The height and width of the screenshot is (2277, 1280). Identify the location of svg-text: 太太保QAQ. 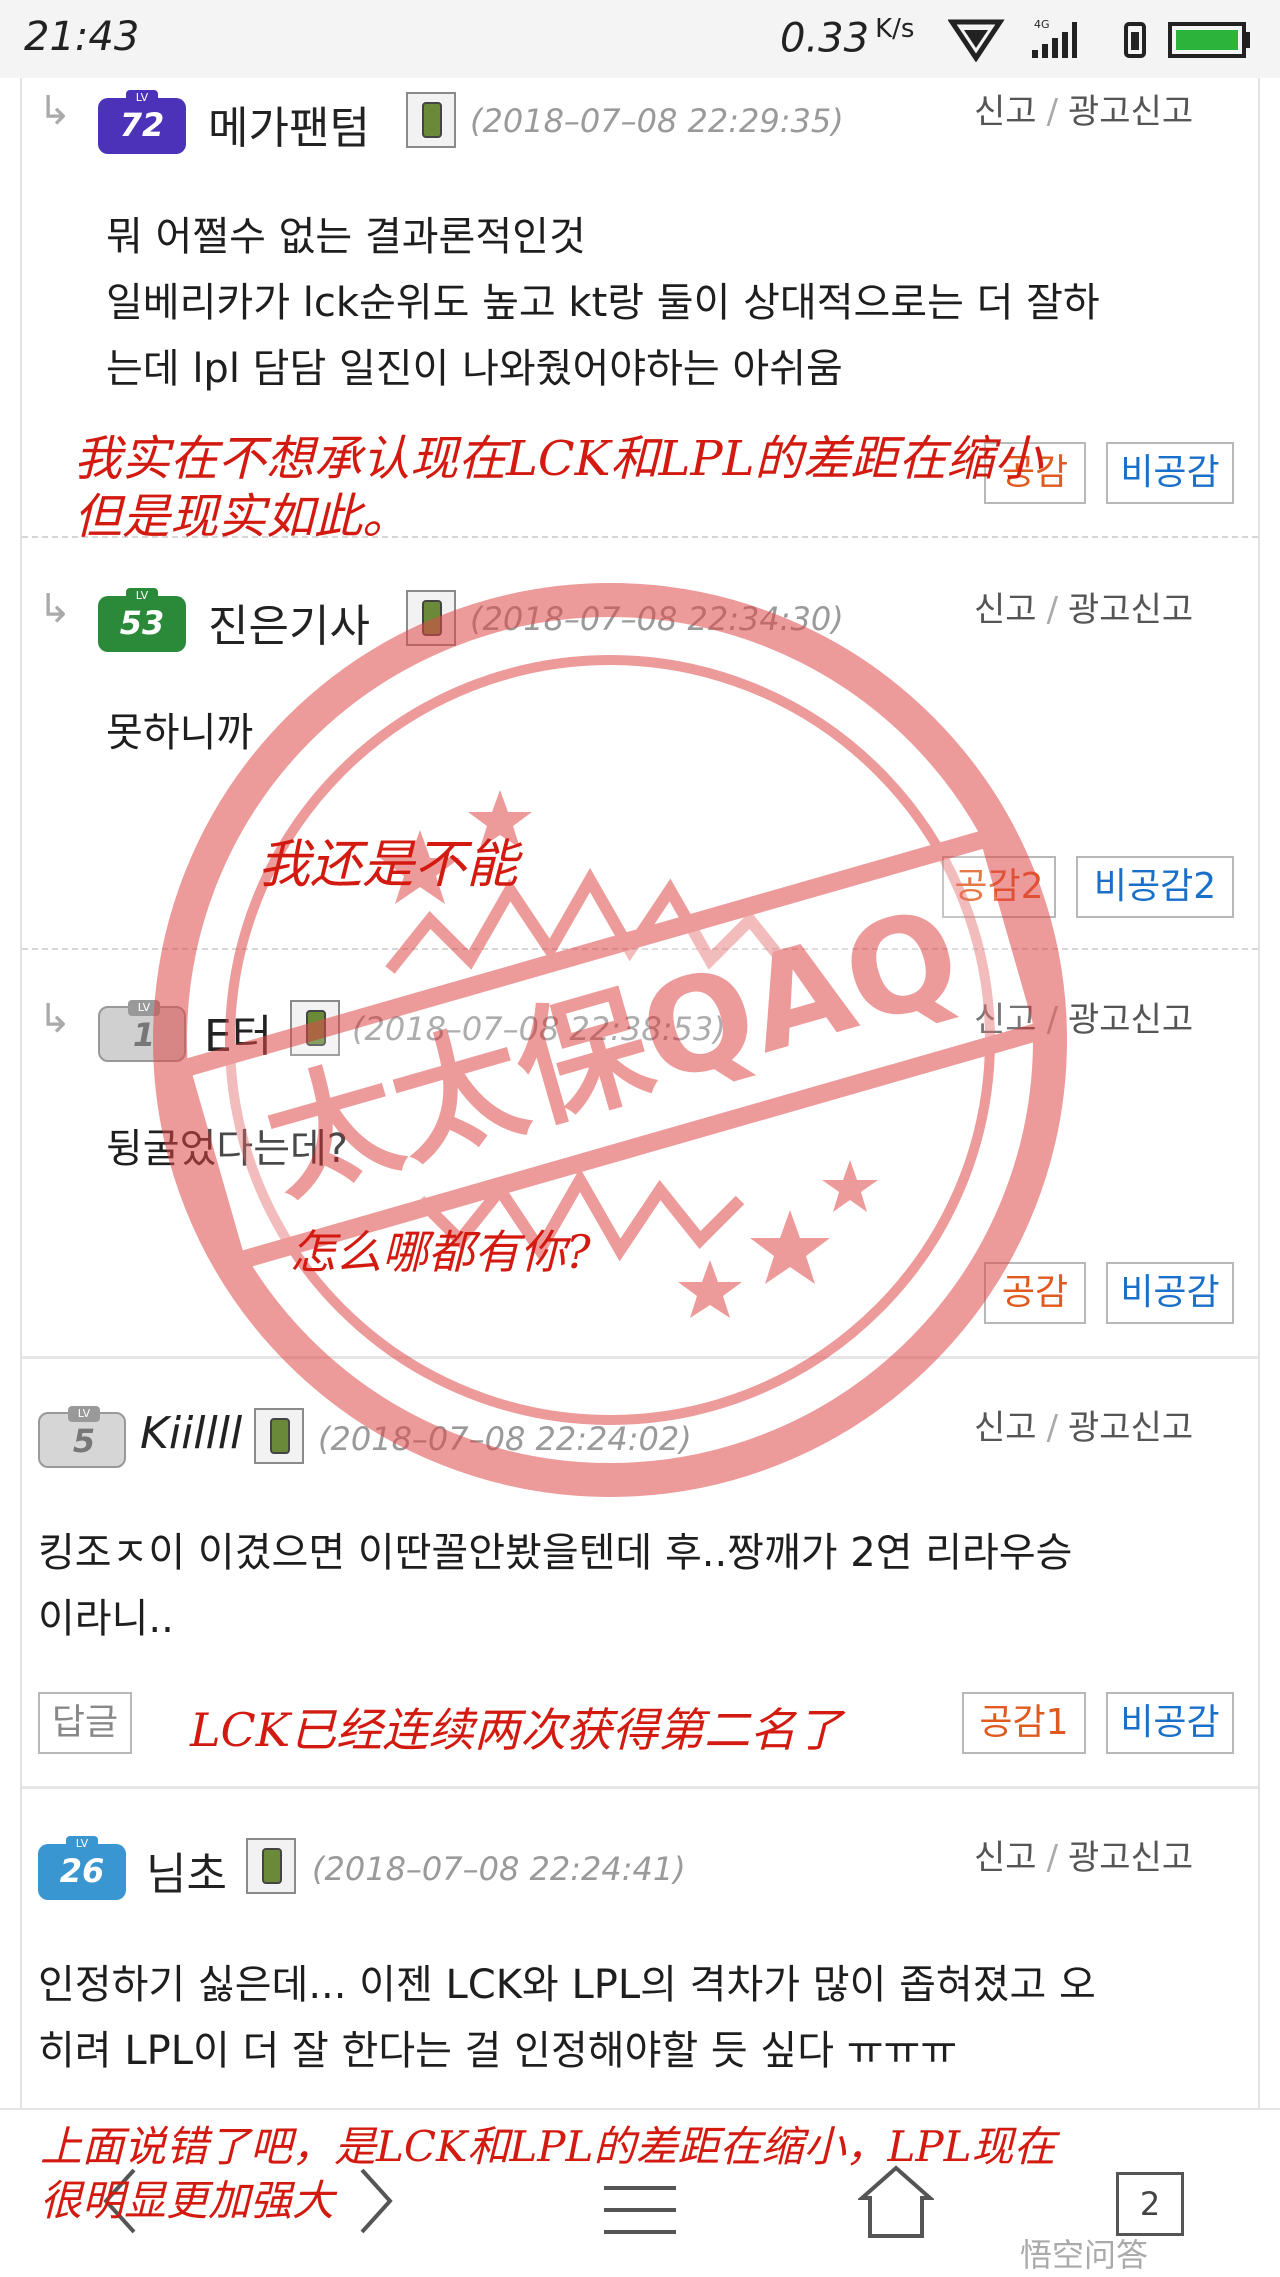
(613, 1049).